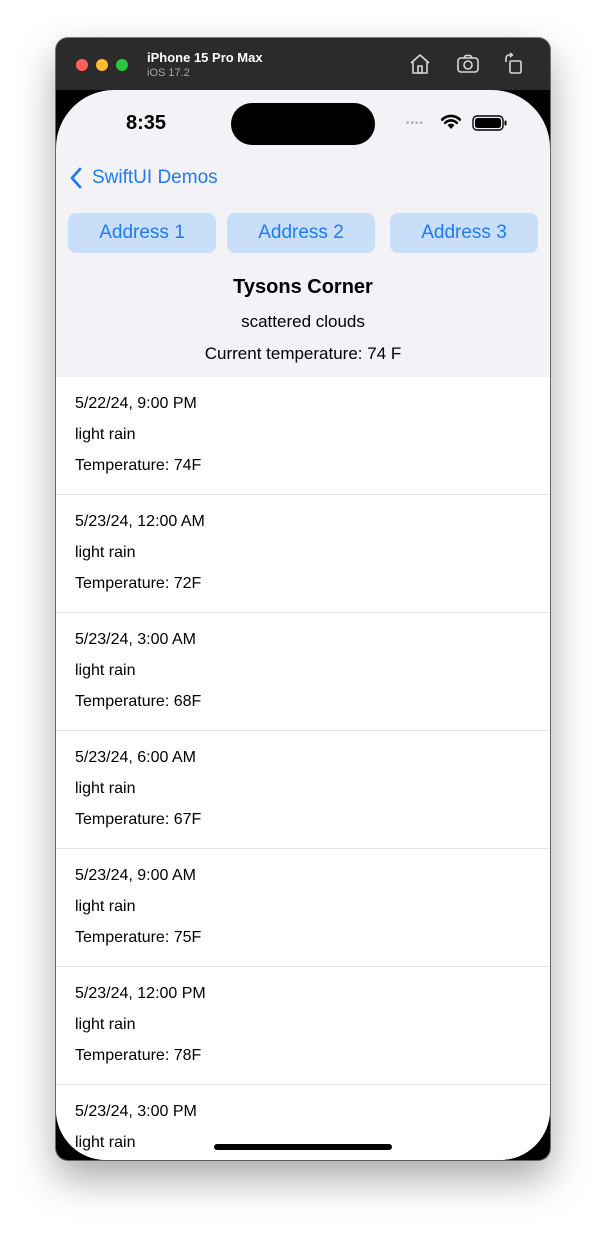  I want to click on weather-description: scattered clouds, so click(303, 321).